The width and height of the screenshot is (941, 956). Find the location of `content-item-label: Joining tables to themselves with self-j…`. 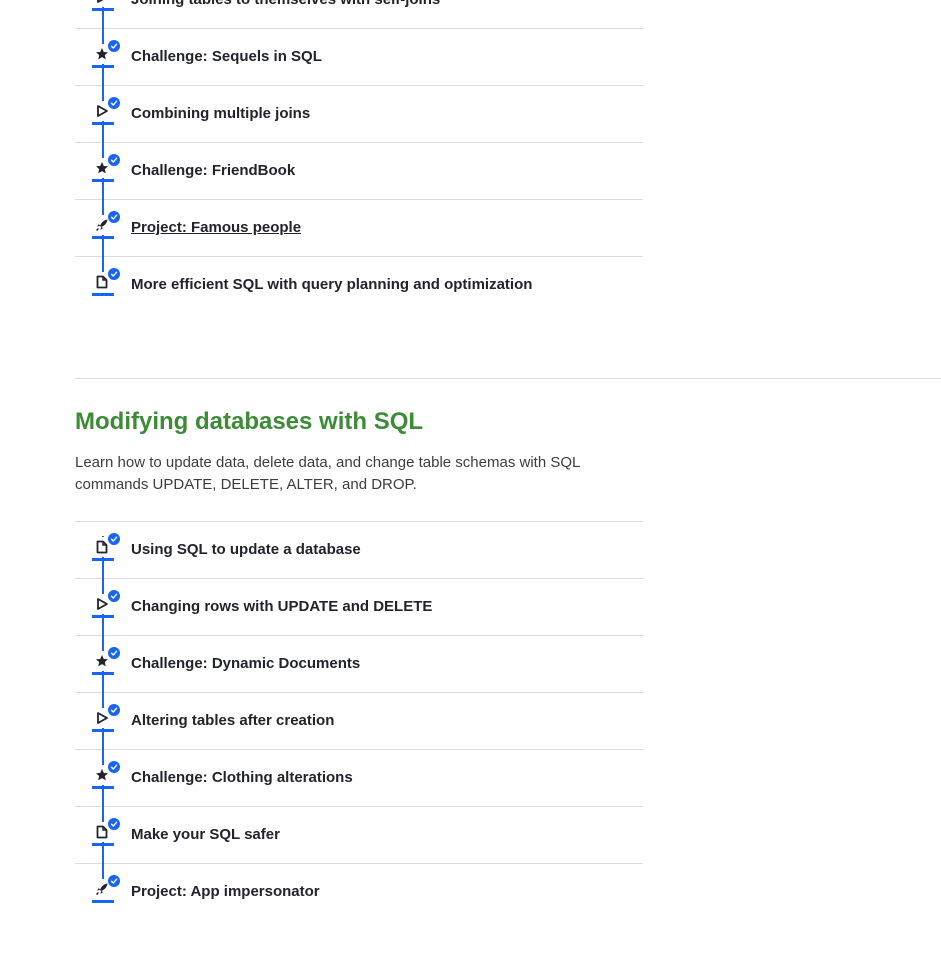

content-item-label: Joining tables to themselves with self-j… is located at coordinates (285, 4).